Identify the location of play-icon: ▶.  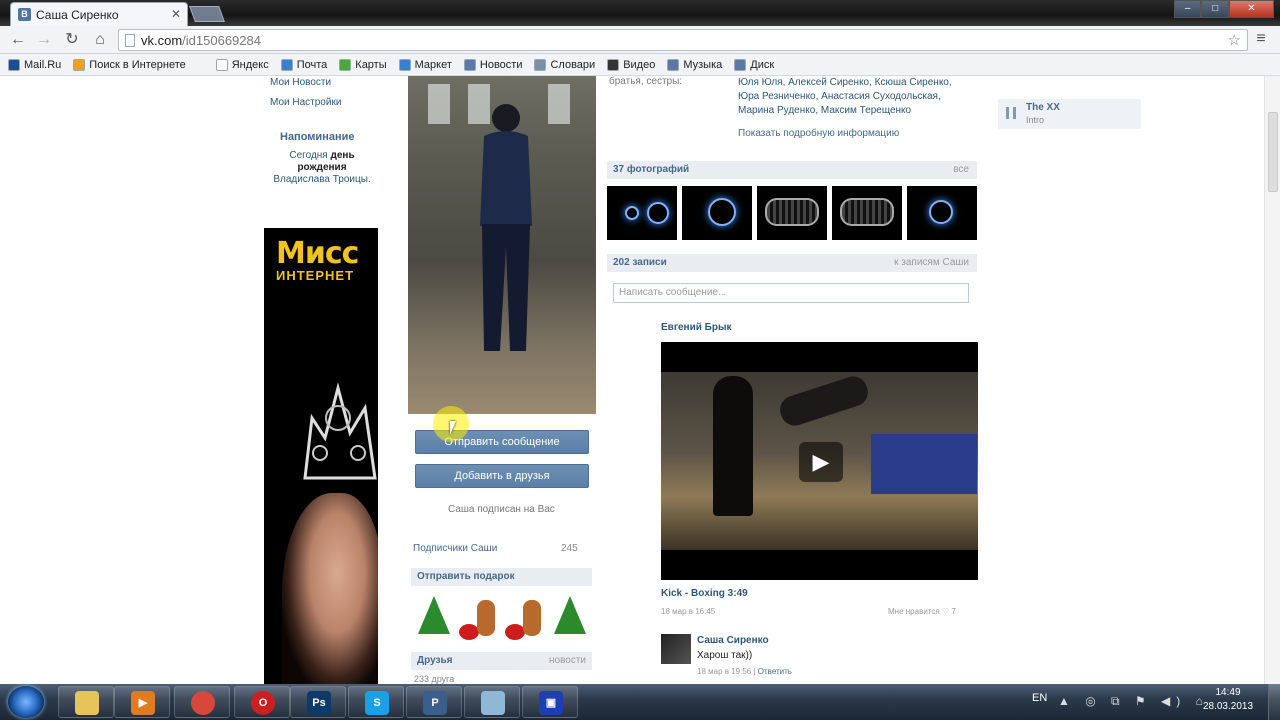
(821, 462).